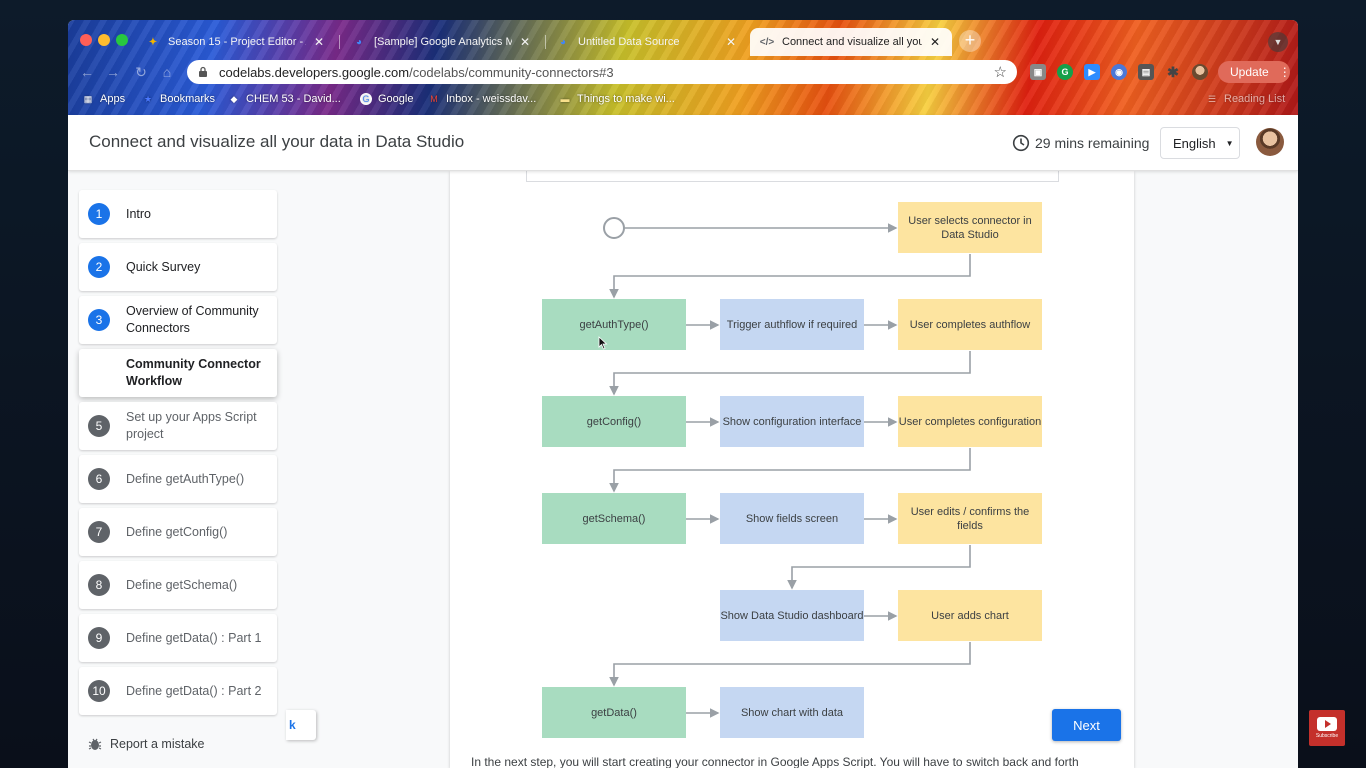  I want to click on flow-node-get-auth-type: getAuthType(), so click(614, 324).